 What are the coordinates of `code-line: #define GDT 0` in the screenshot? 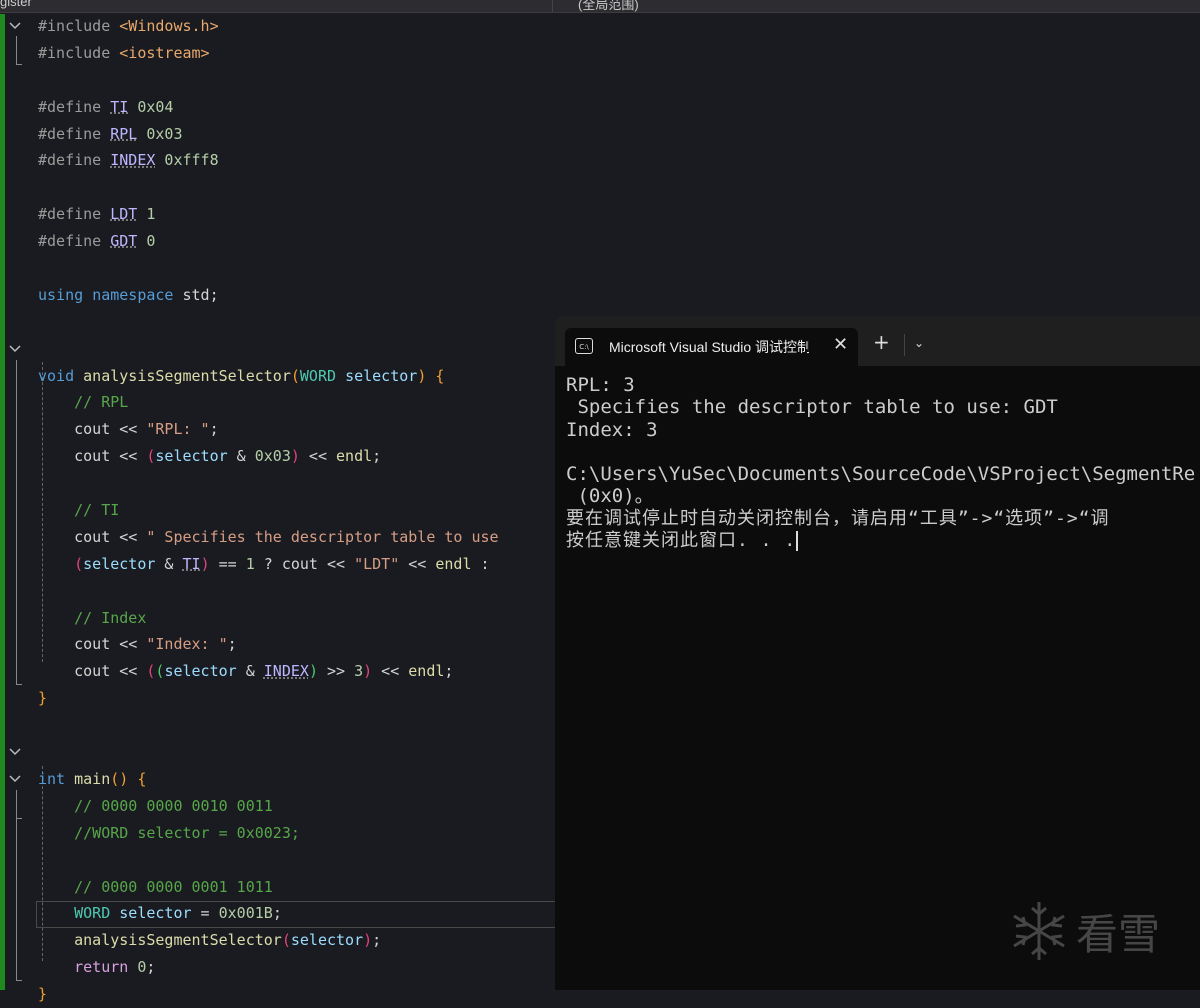 It's located at (618, 241).